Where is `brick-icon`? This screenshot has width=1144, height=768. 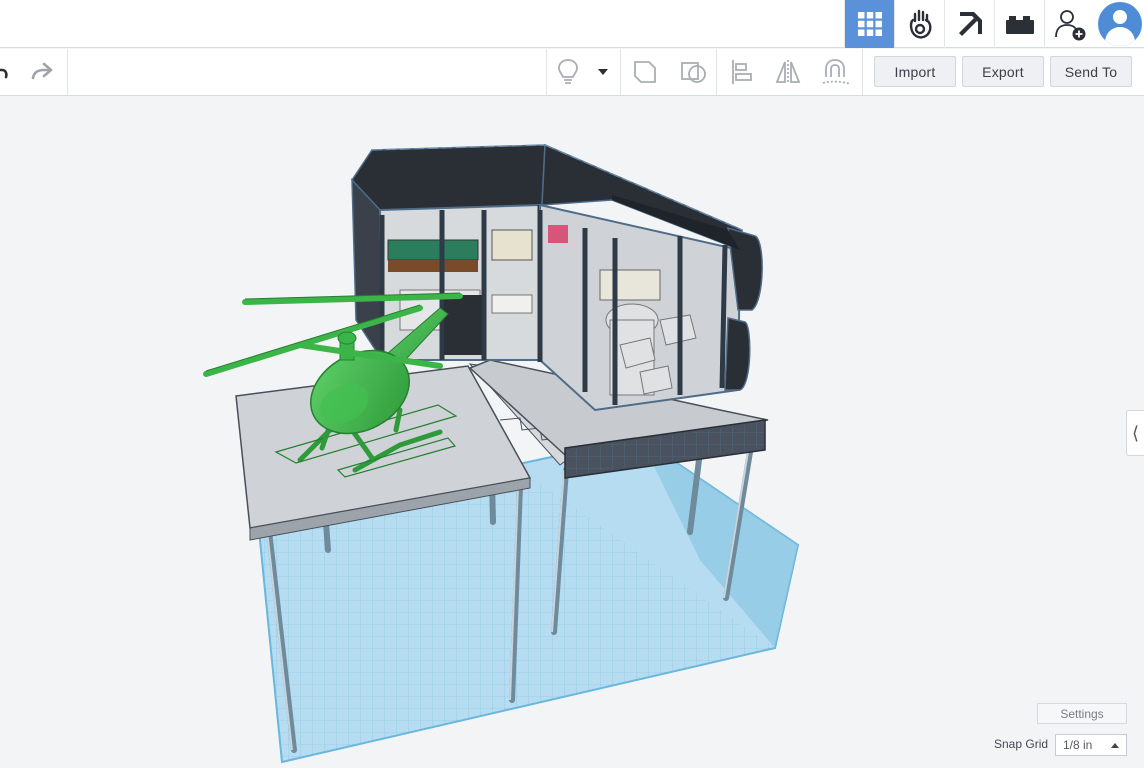 brick-icon is located at coordinates (1019, 25).